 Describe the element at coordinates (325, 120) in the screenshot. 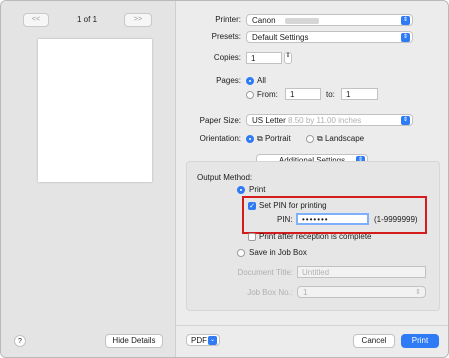

I see `paper-size-detail: 8.50 by 11.00 inches` at that location.